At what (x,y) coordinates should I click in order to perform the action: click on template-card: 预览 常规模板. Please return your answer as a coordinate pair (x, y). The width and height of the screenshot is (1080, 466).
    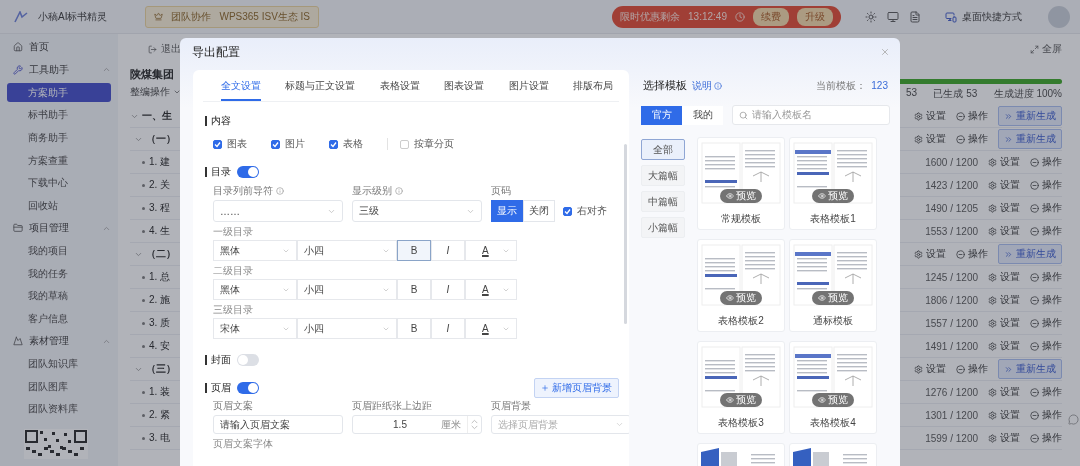
    Looking at the image, I should click on (741, 183).